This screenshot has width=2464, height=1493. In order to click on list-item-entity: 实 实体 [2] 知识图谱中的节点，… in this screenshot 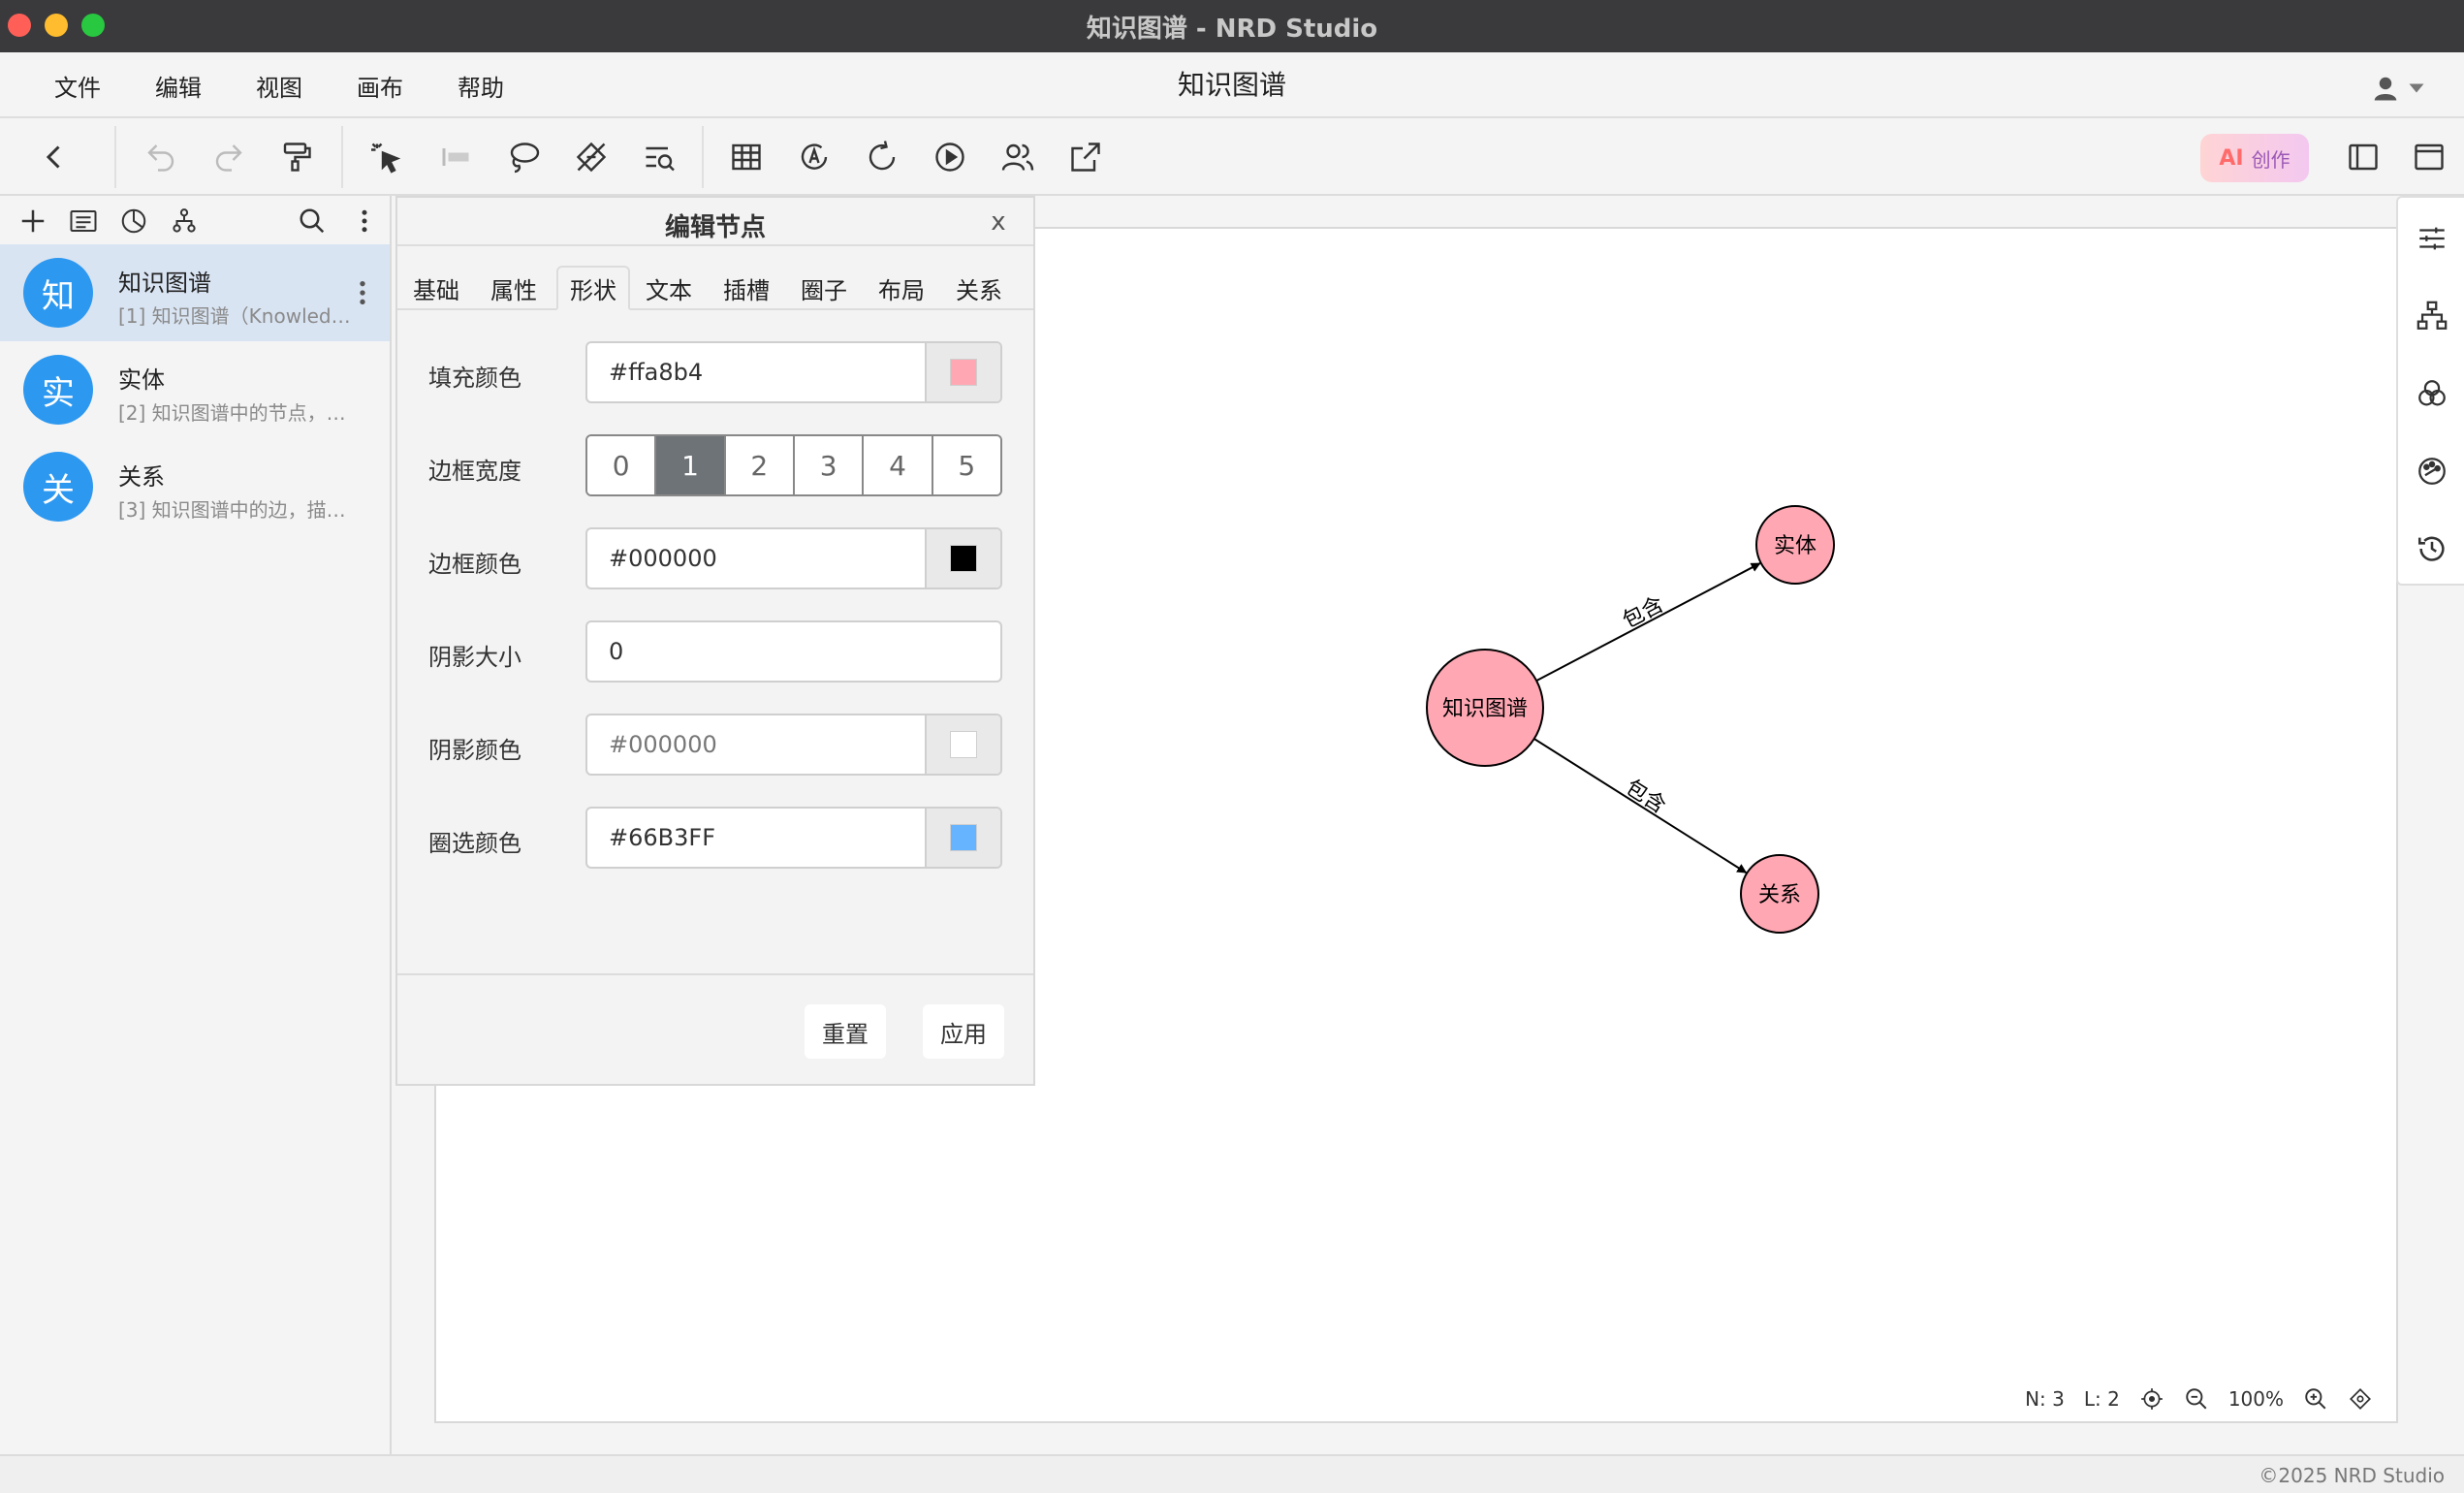, I will do `click(195, 390)`.